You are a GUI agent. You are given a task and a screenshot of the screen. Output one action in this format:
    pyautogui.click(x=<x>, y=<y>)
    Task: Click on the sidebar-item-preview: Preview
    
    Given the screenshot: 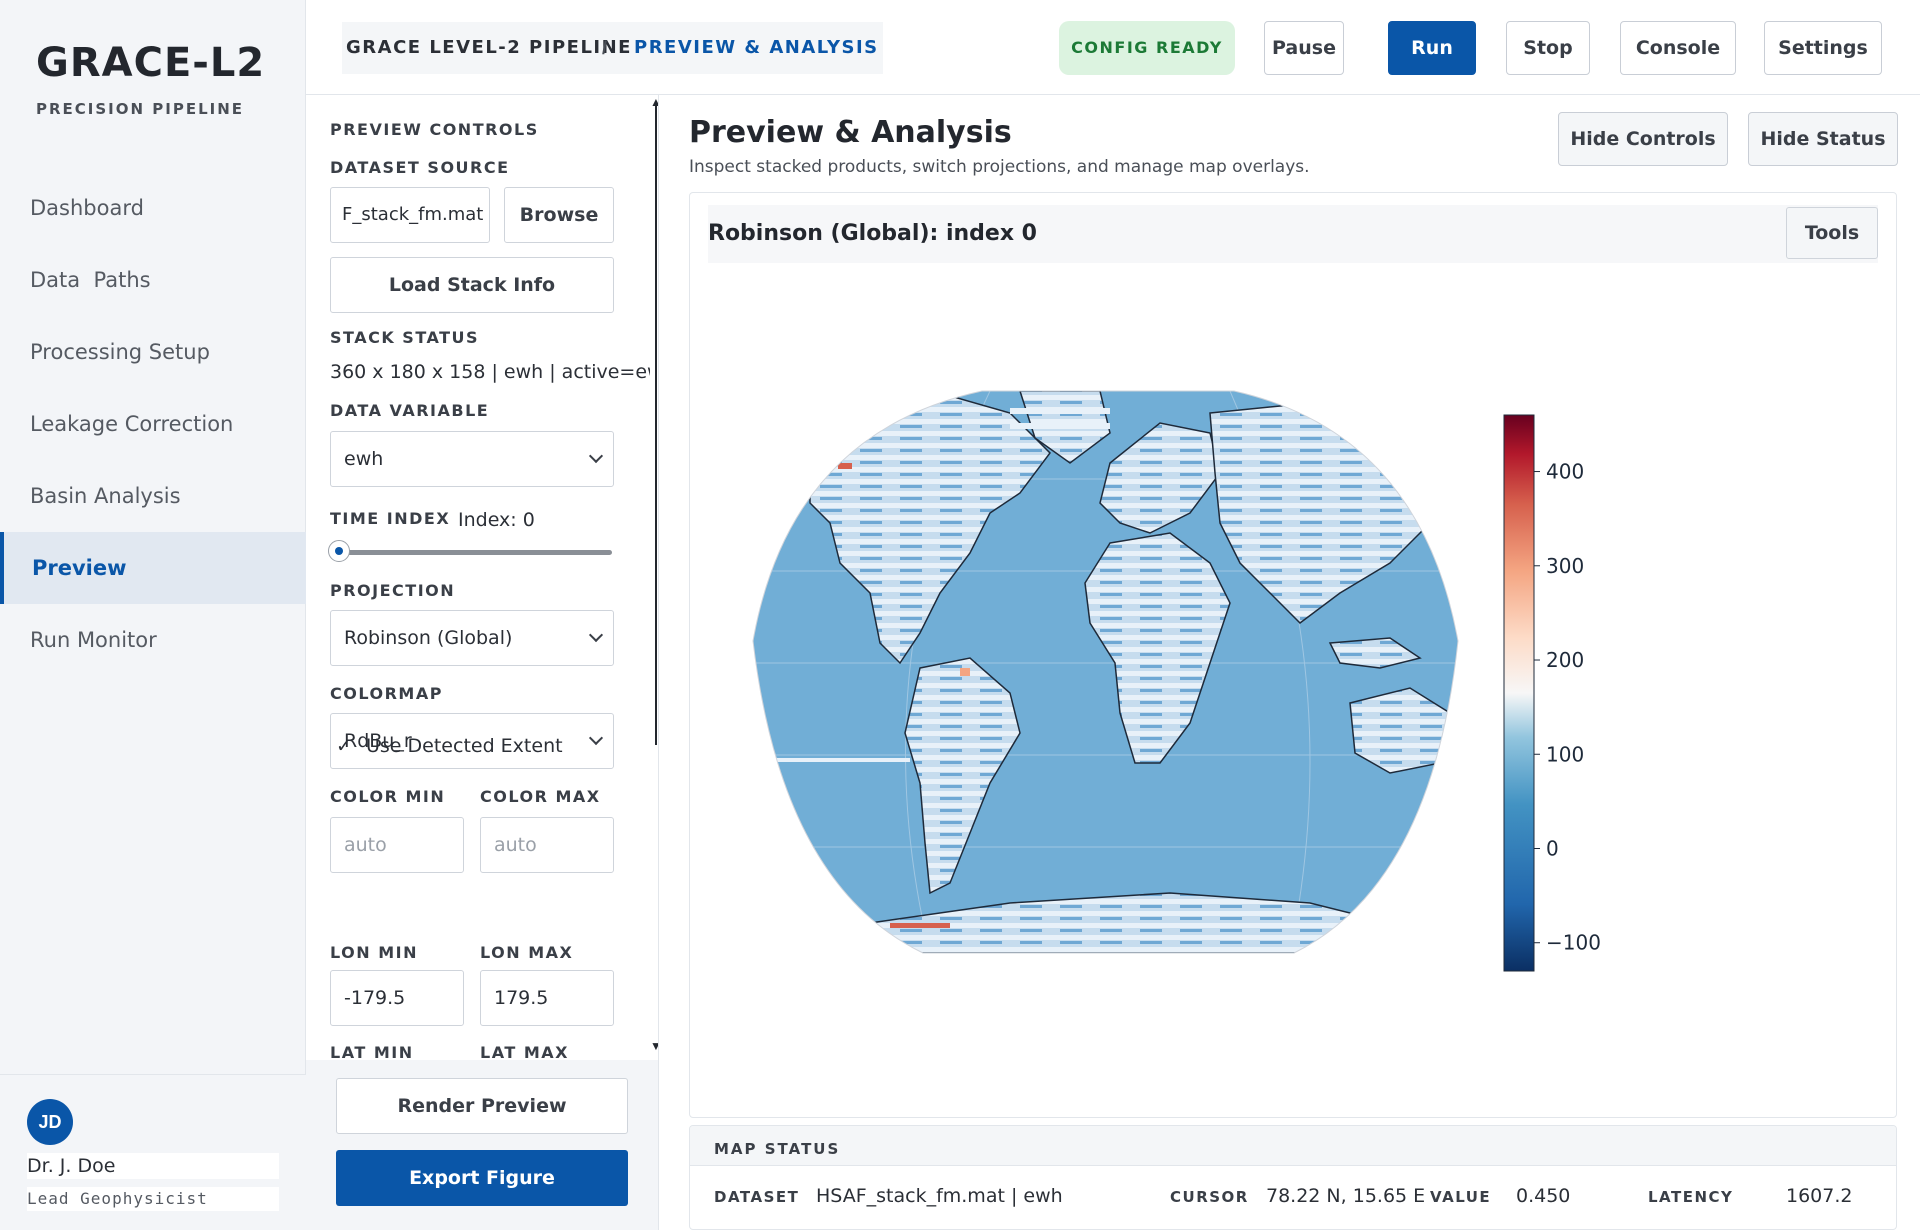 What is the action you would take?
    pyautogui.click(x=153, y=568)
    